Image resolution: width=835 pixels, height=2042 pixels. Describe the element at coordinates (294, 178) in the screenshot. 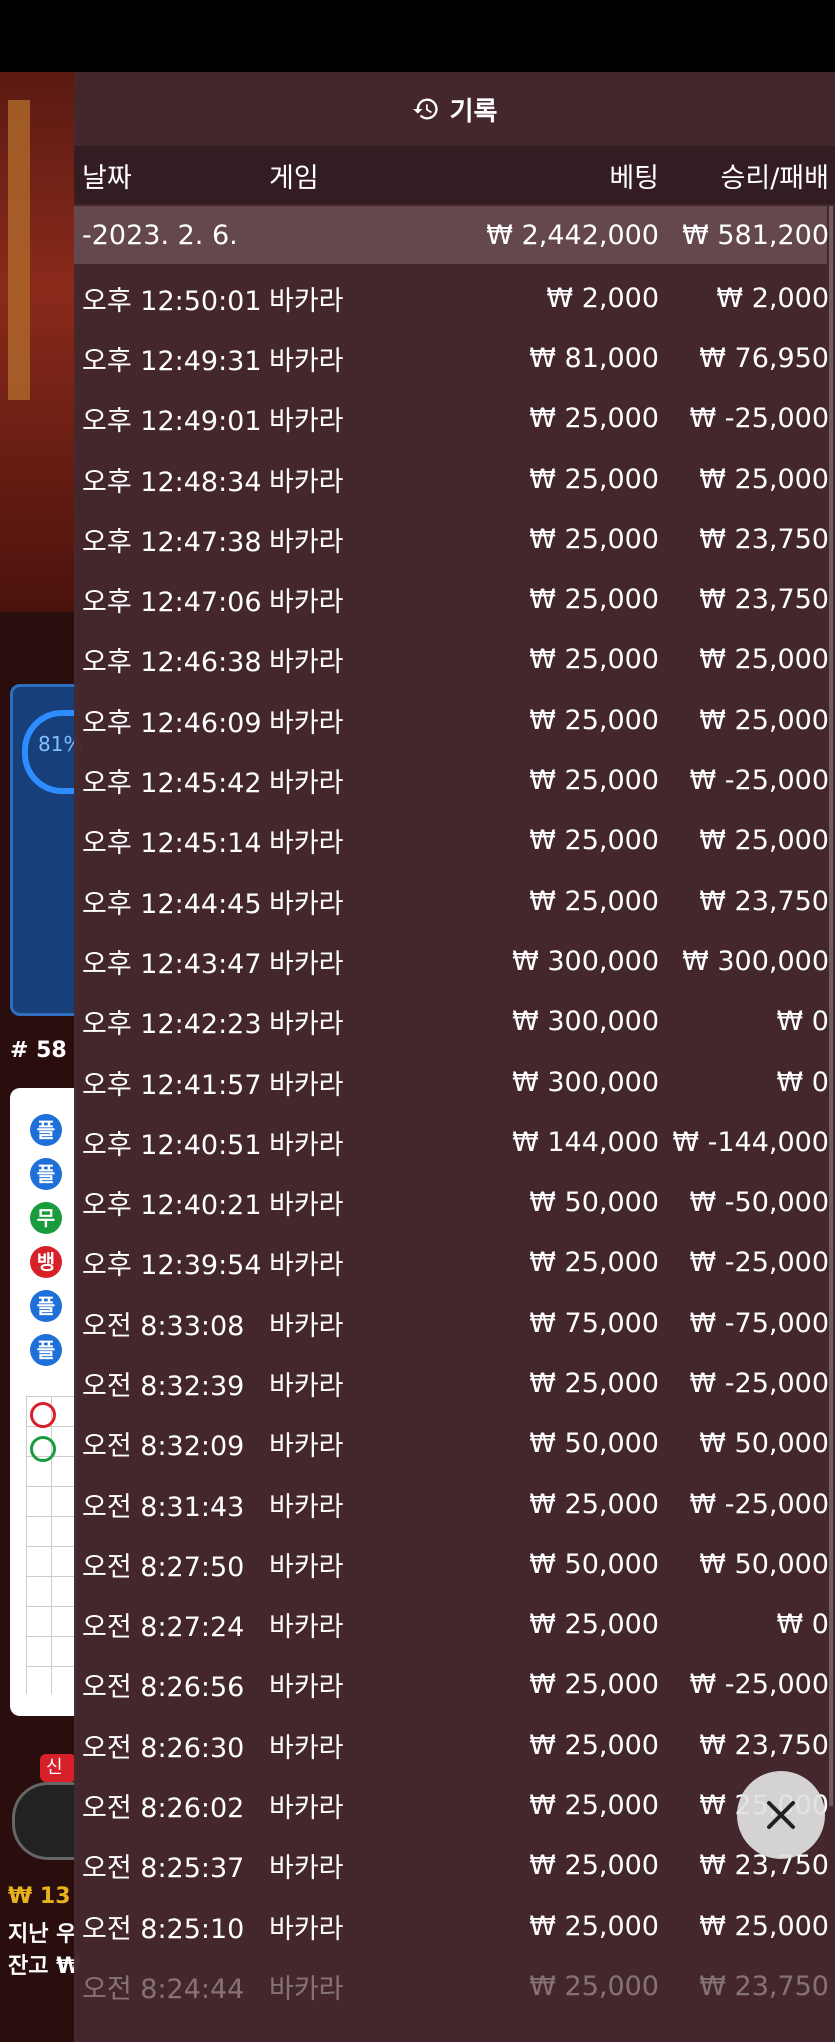

I see `column-header-game: 게임` at that location.